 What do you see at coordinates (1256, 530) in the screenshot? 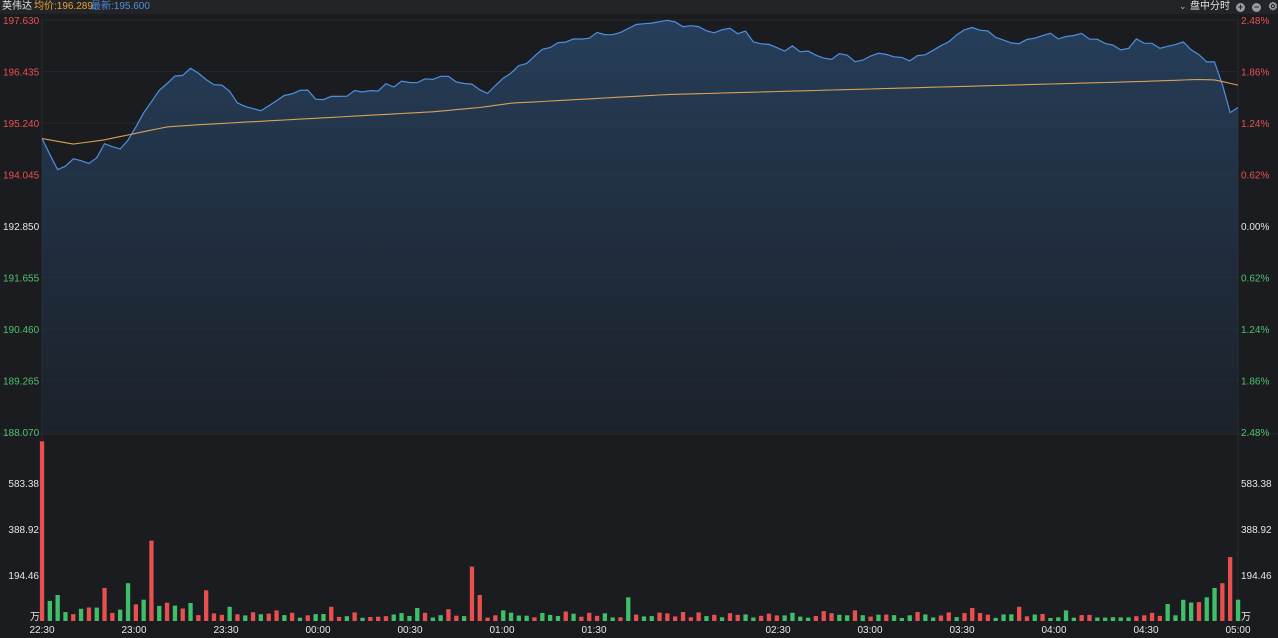
I see `volume-tick-label-right: 388.92` at bounding box center [1256, 530].